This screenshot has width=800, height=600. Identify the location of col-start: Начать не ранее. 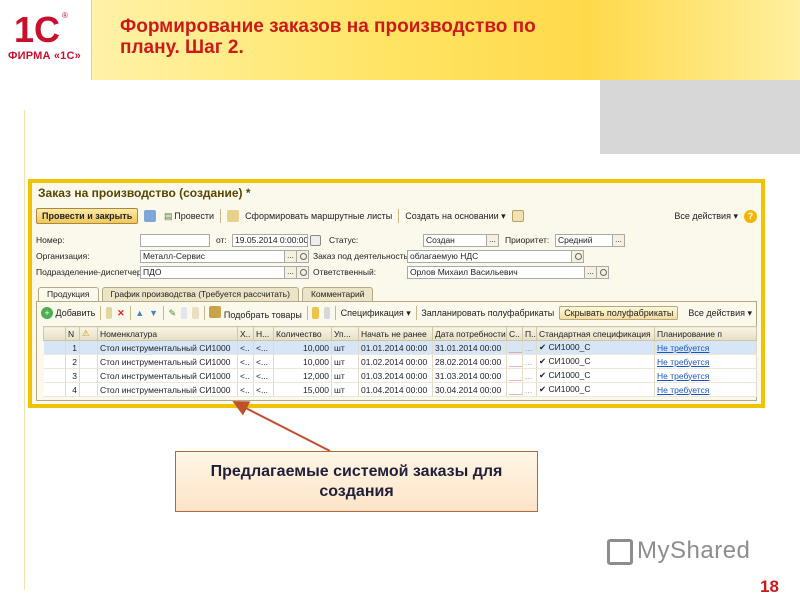
(395, 333).